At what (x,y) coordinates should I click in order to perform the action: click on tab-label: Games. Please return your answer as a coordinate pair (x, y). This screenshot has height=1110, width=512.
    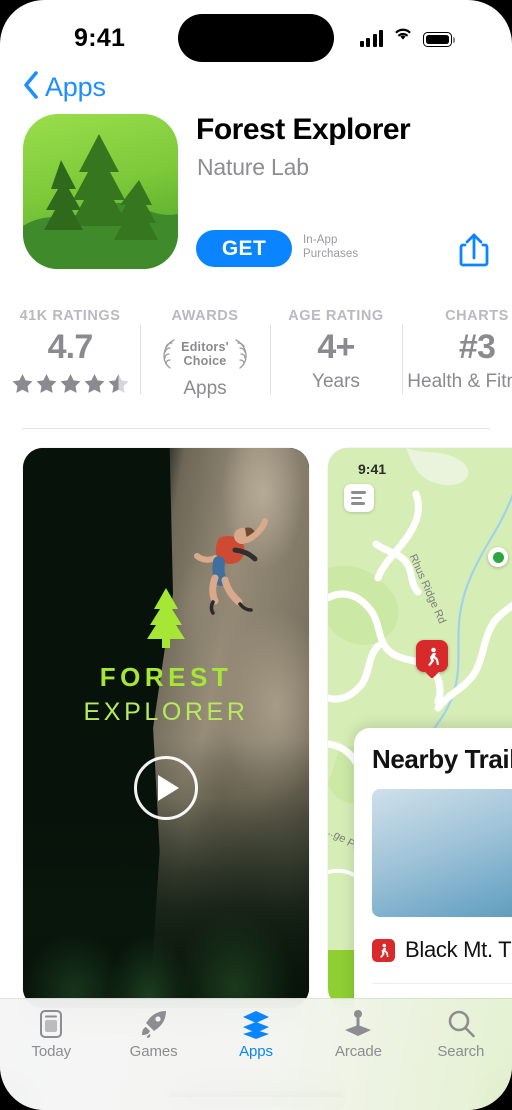
    Looking at the image, I should click on (153, 1051).